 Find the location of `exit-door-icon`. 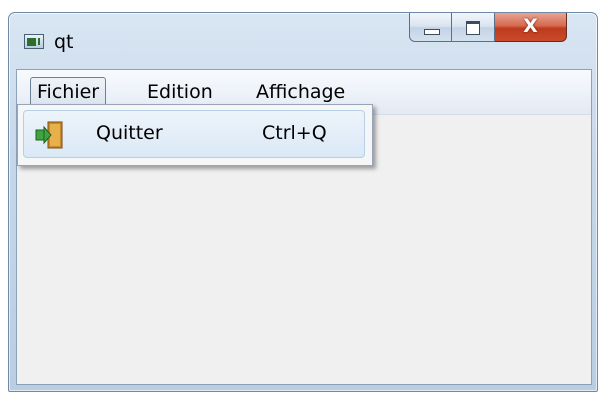

exit-door-icon is located at coordinates (49, 135).